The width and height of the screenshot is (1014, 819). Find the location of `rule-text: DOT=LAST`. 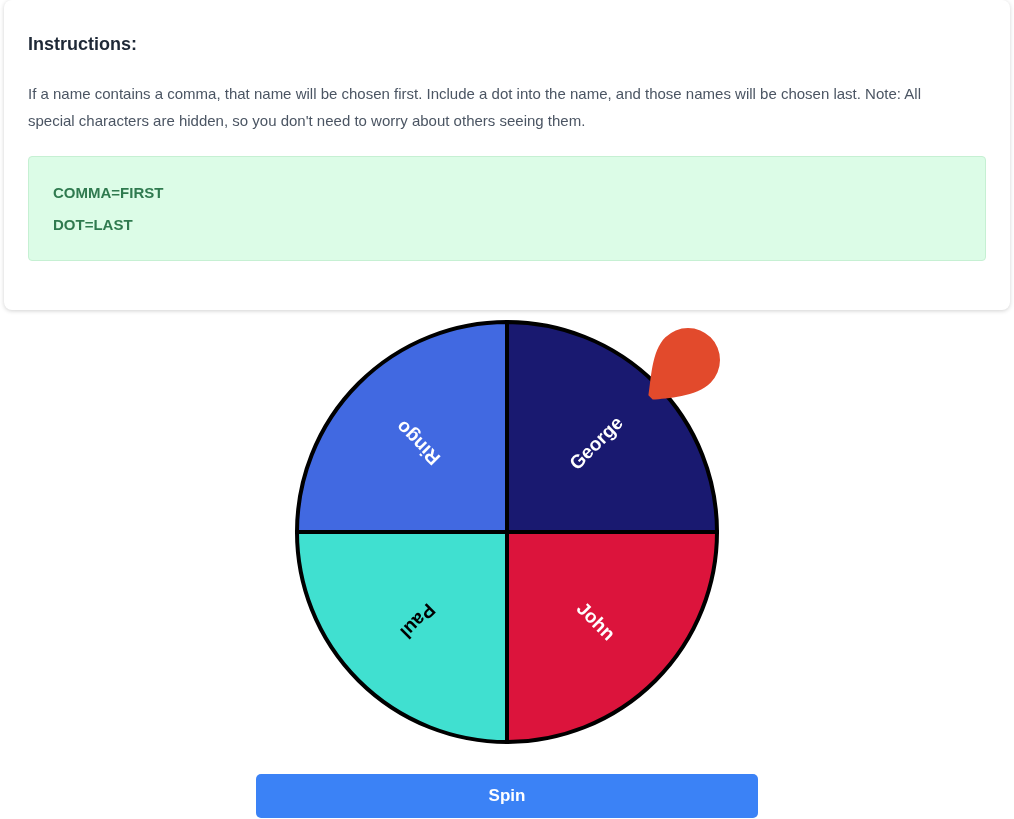

rule-text: DOT=LAST is located at coordinates (93, 225).